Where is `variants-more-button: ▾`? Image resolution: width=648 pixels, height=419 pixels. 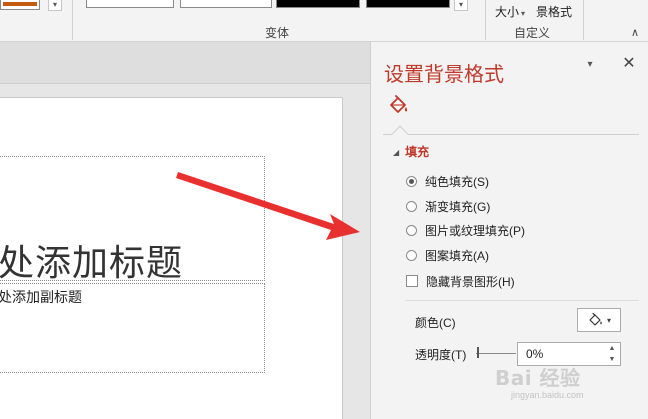 variants-more-button: ▾ is located at coordinates (461, 5).